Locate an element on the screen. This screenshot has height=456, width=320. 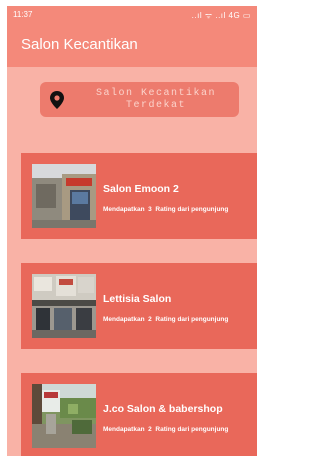
map-pin-icon is located at coordinates (57, 100).